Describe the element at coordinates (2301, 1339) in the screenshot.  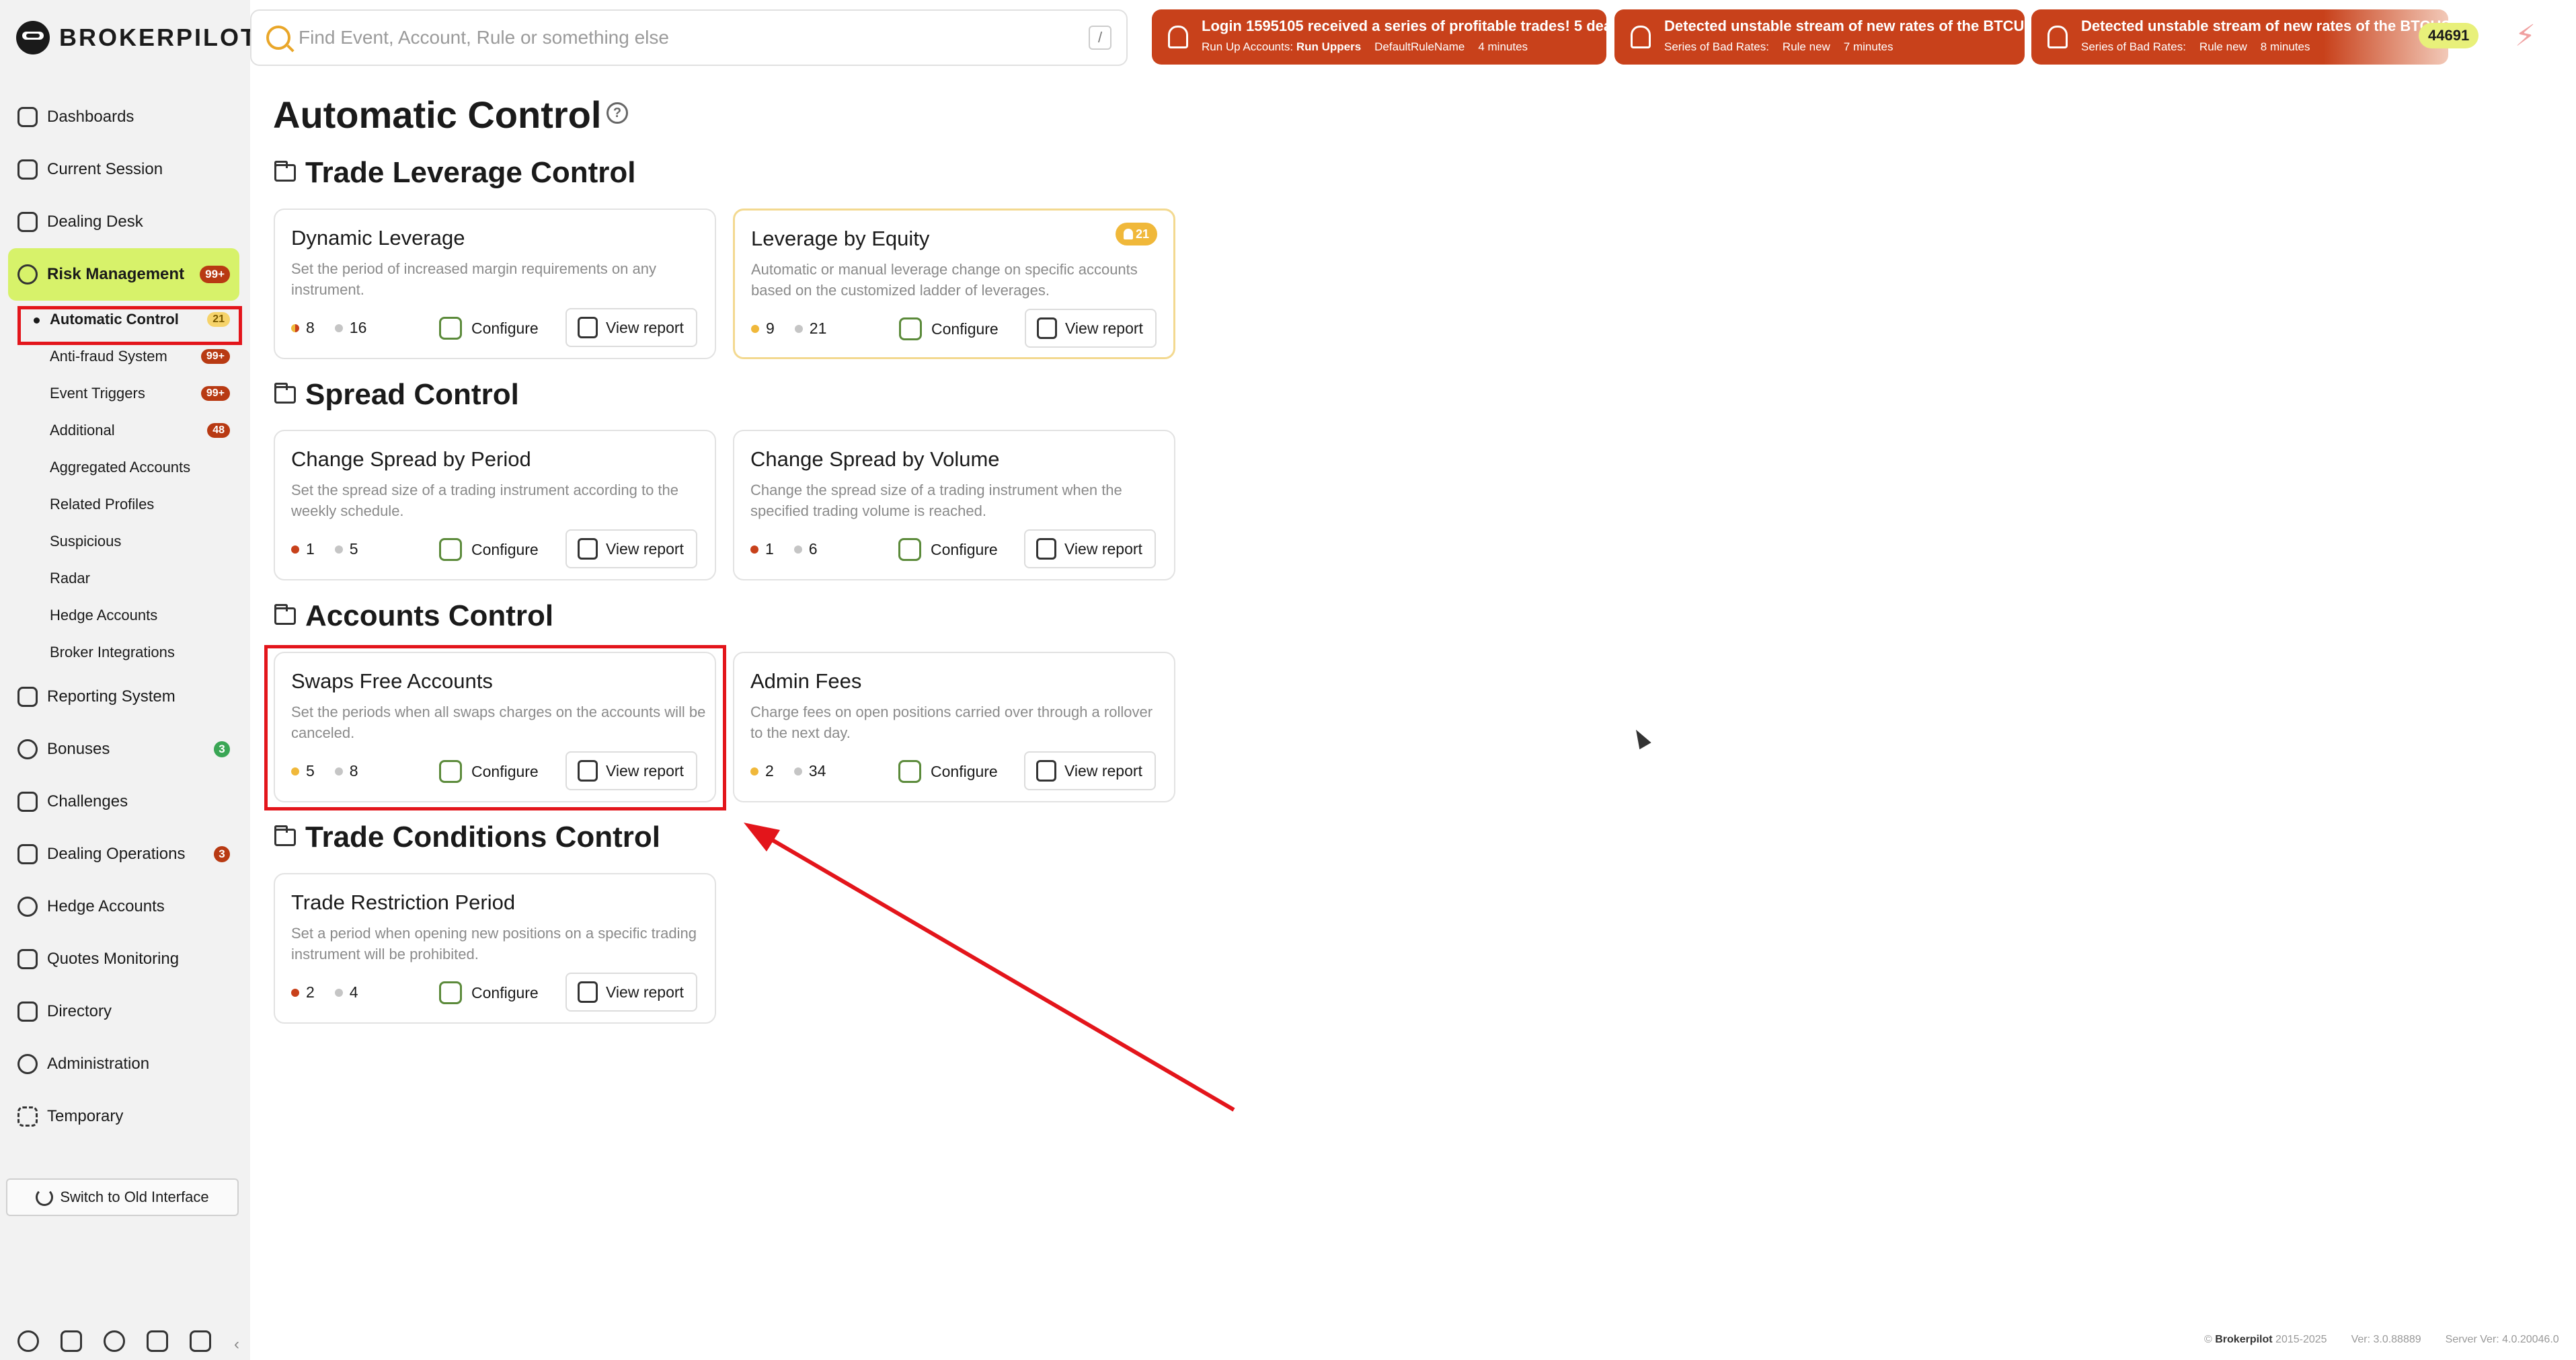
I see `footer-years: 2015-2025` at that location.